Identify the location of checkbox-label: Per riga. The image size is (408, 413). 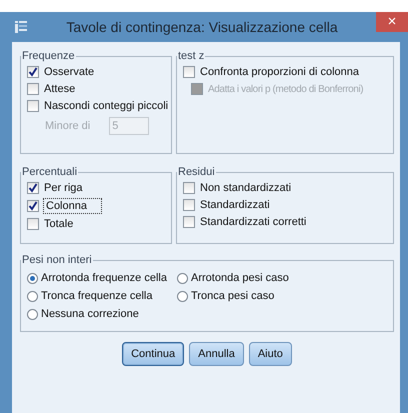
(63, 188).